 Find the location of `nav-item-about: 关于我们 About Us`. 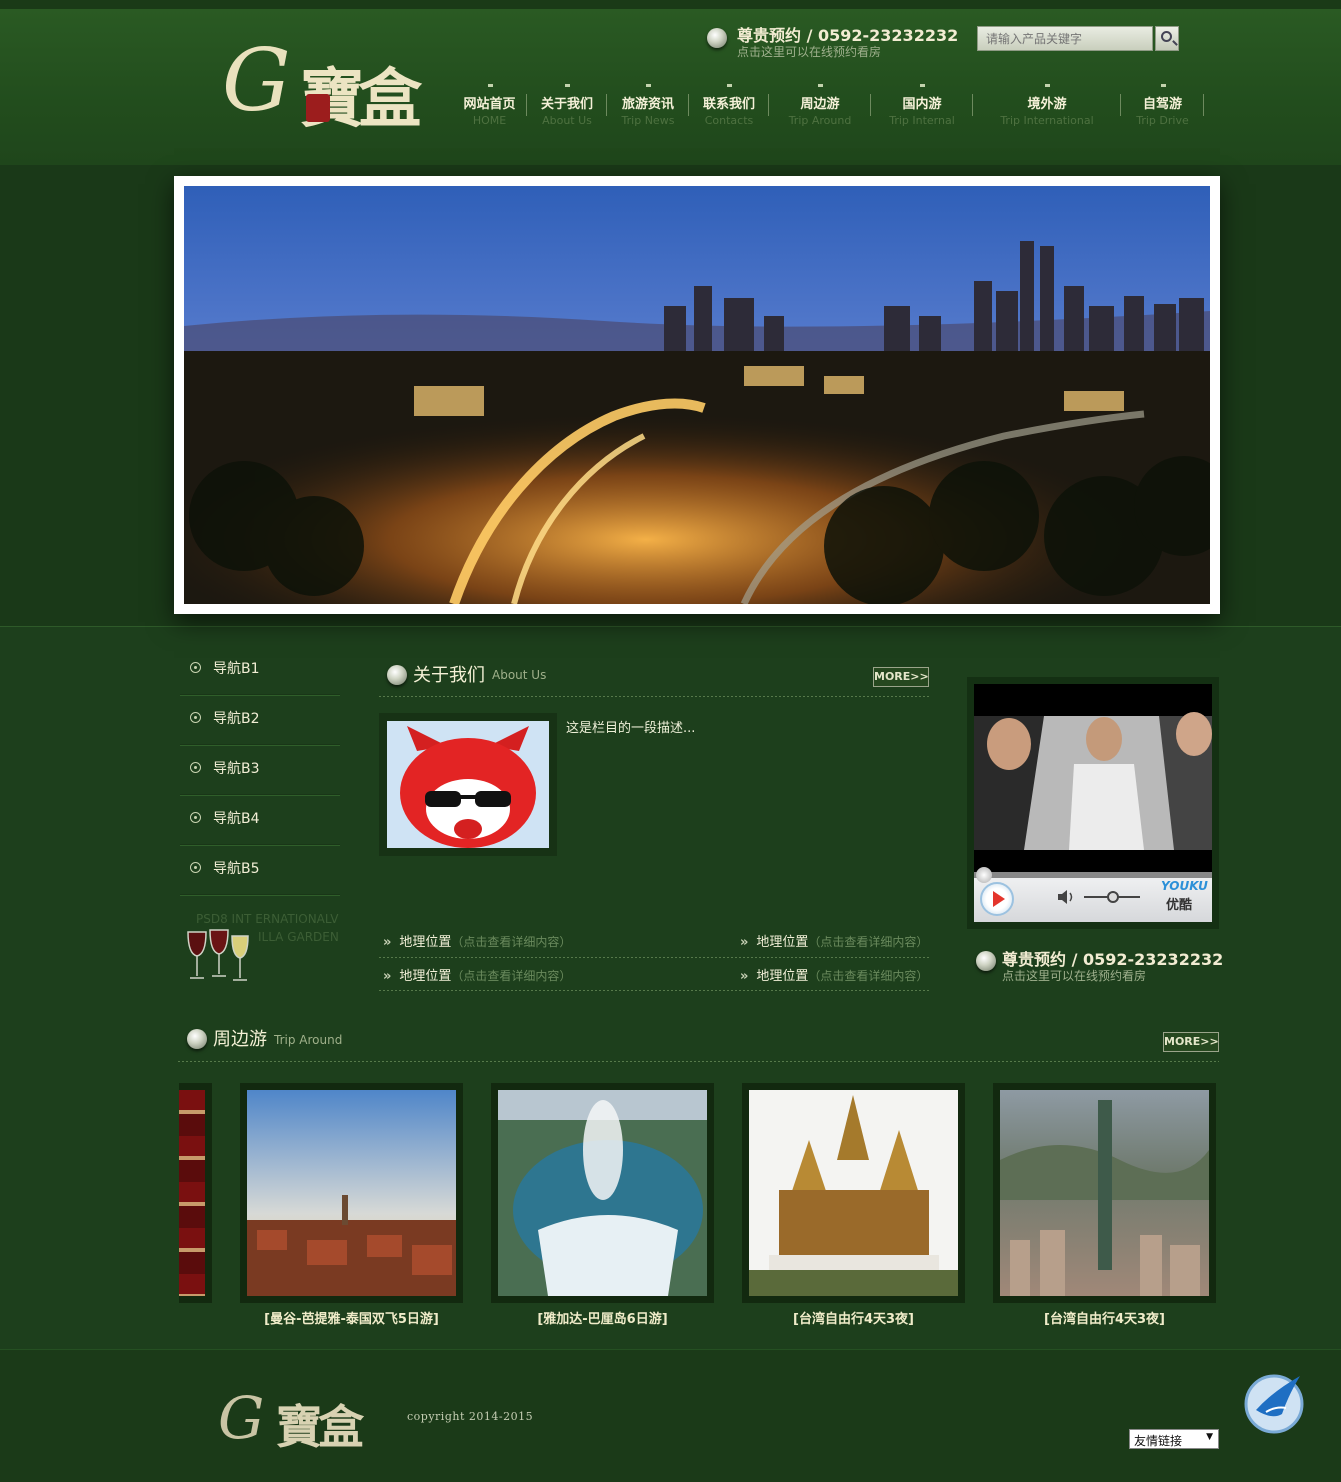

nav-item-about: 关于我们 About Us is located at coordinates (567, 106).